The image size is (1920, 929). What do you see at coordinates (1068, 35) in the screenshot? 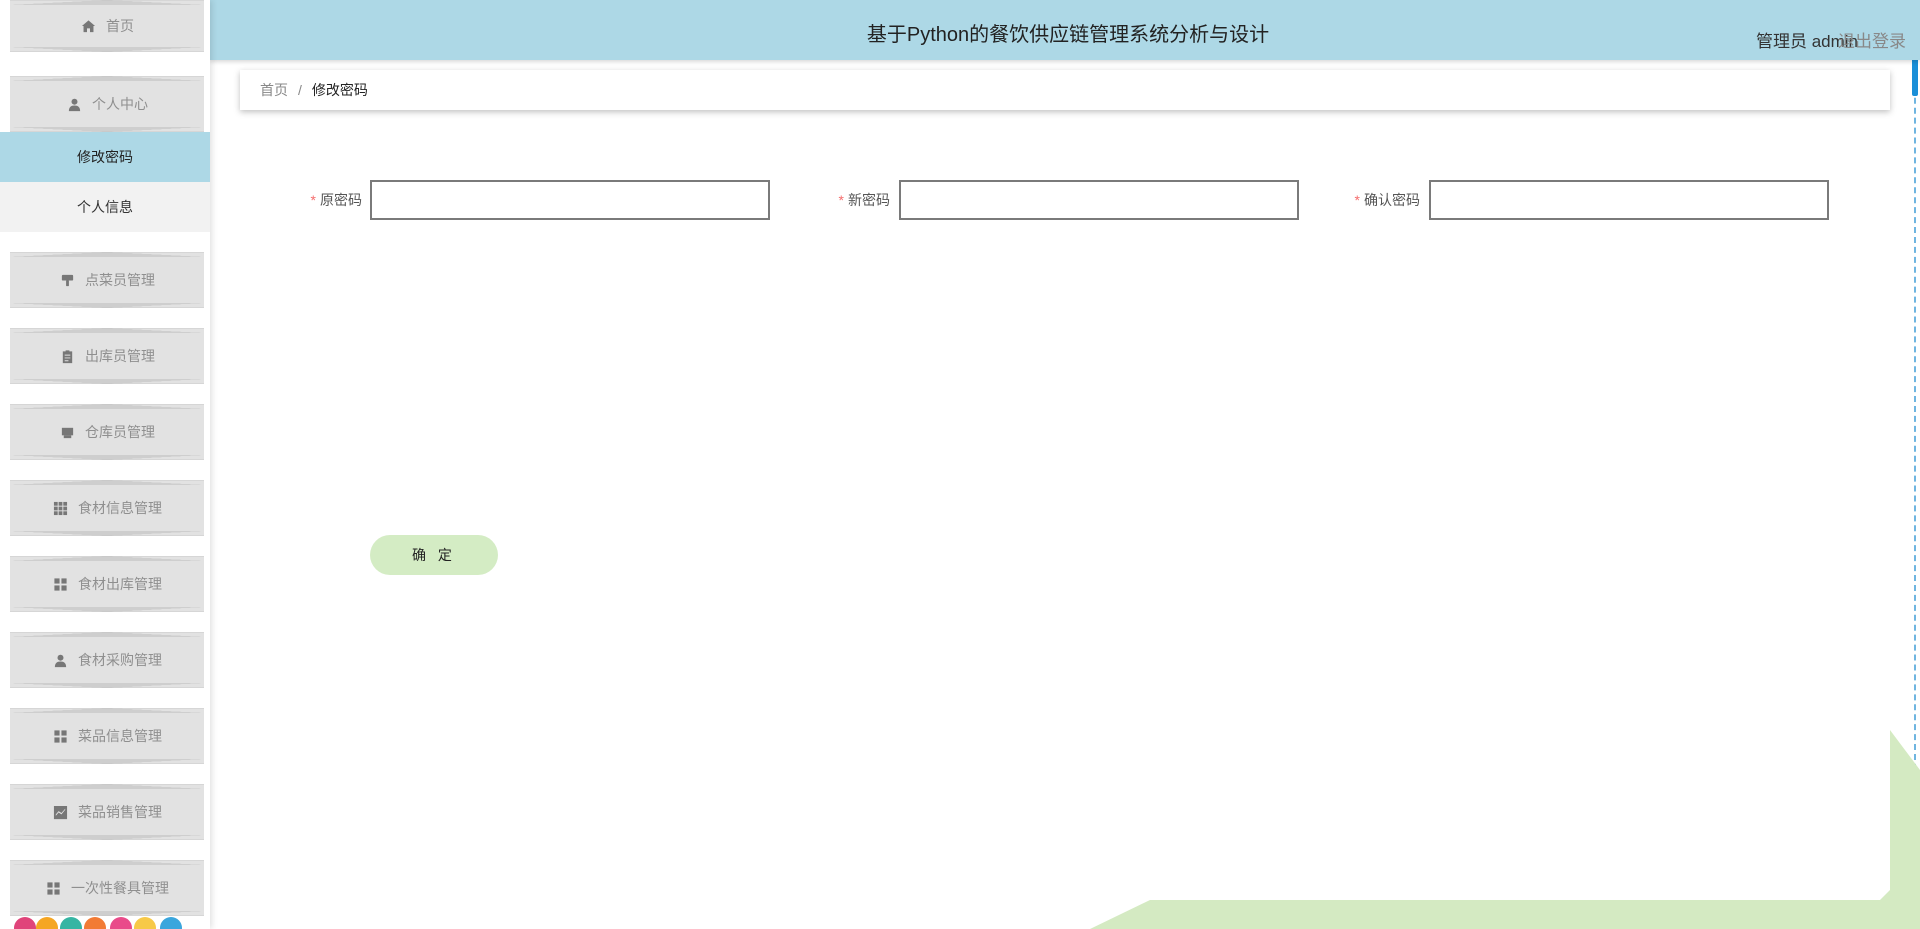
I see `system-title: 基于Python的餐饮供应链管理系统分析与设计` at bounding box center [1068, 35].